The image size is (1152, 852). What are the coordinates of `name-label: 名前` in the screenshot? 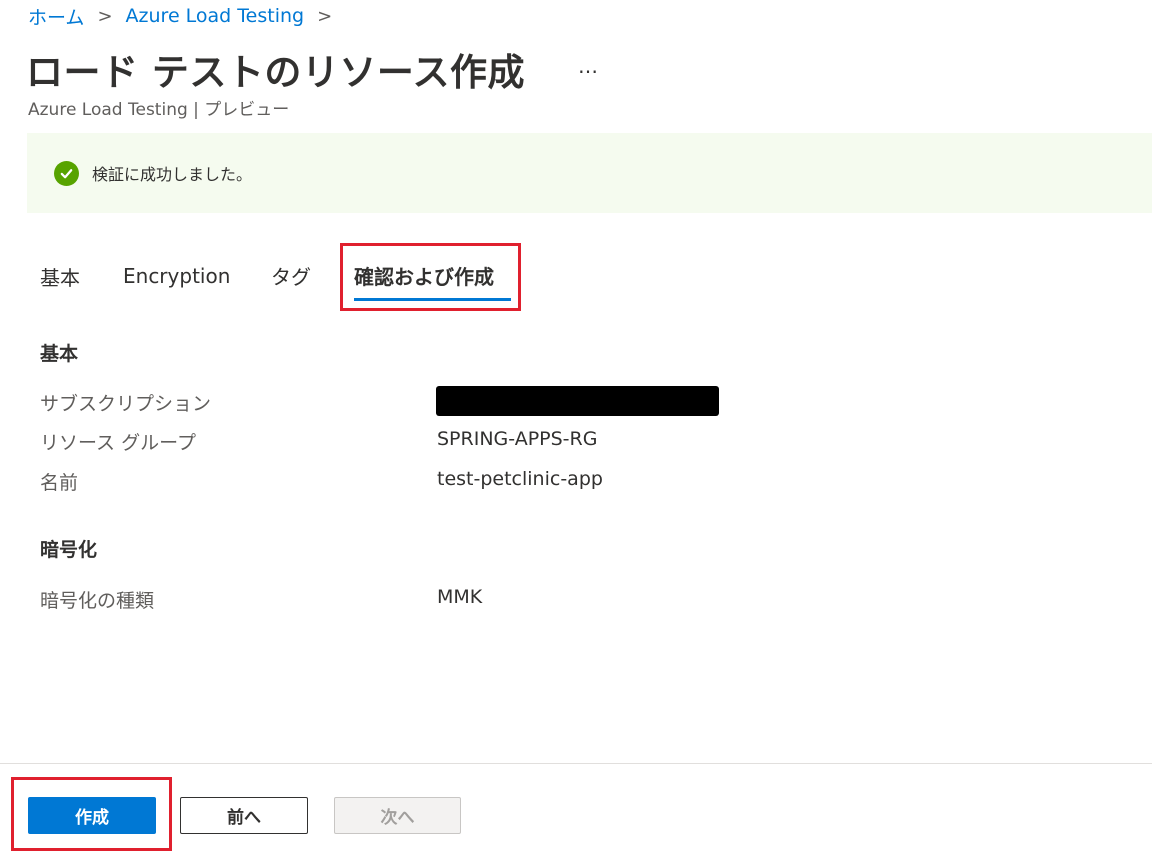 It's located at (59, 483).